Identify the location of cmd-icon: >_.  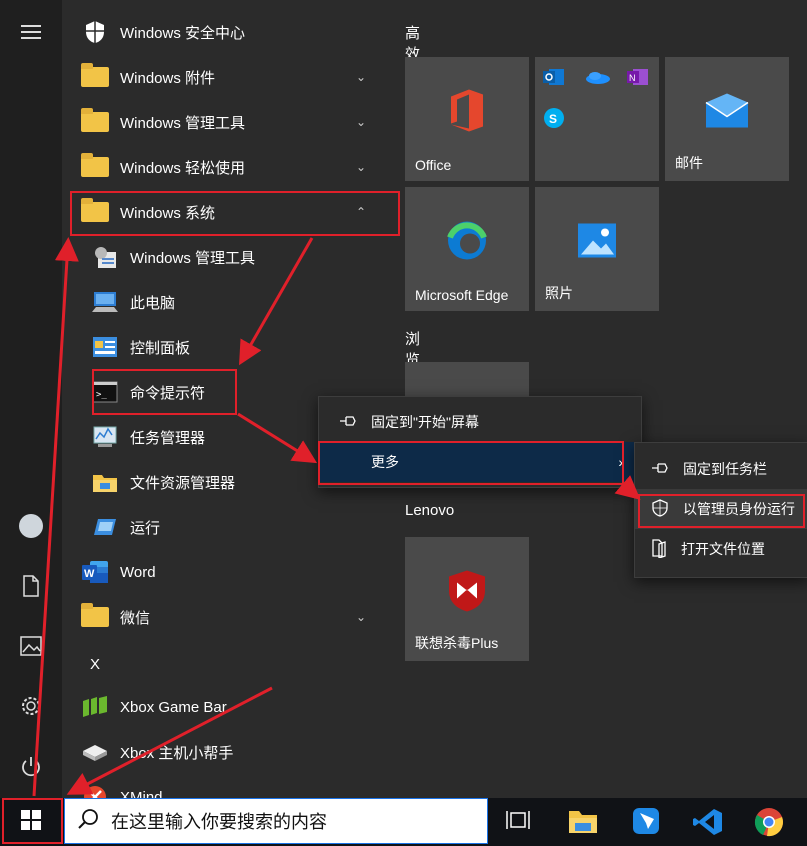
(105, 392).